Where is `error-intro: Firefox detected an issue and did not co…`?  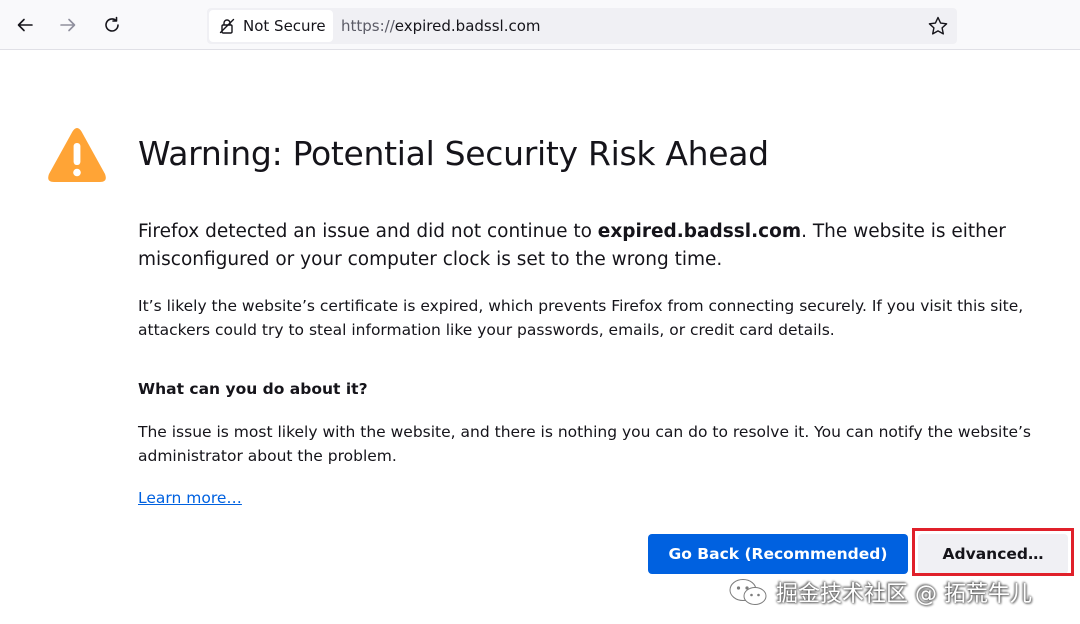
error-intro: Firefox detected an issue and did not co… is located at coordinates (578, 246).